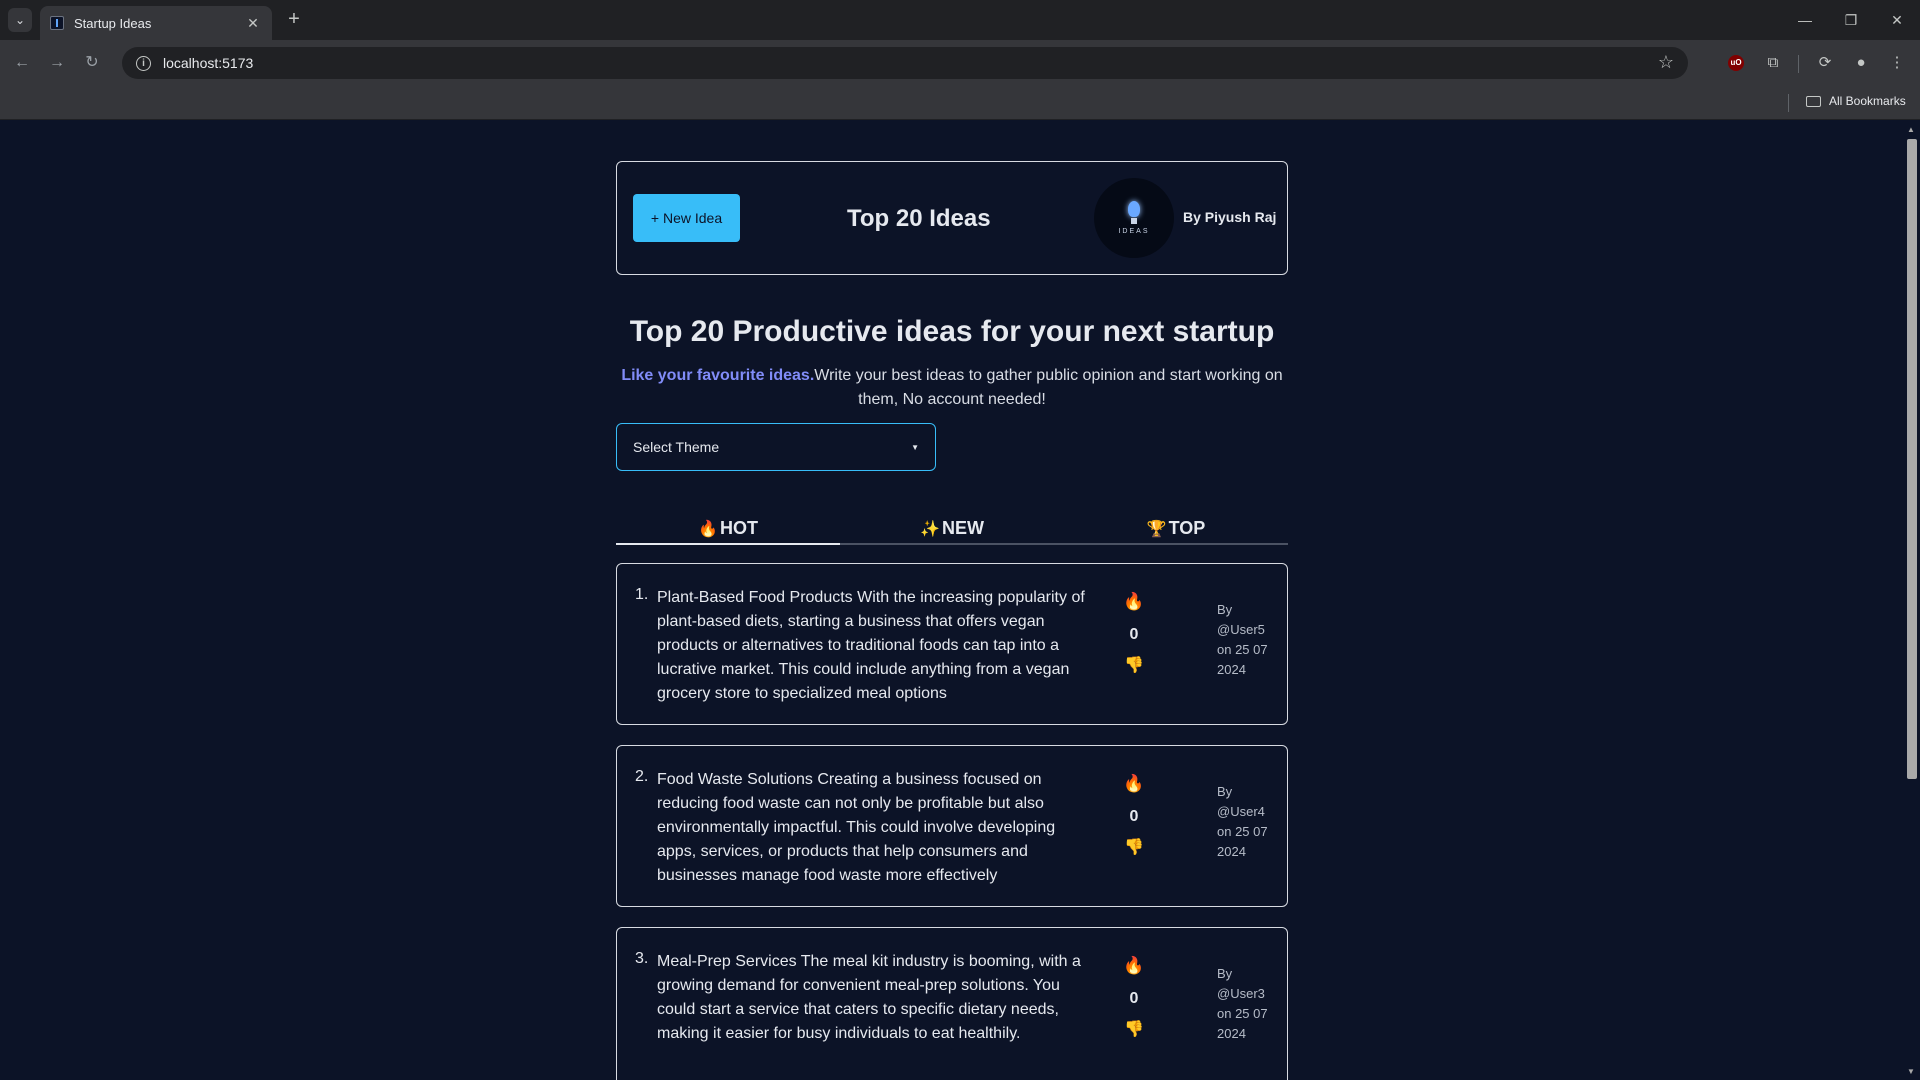 The height and width of the screenshot is (1080, 1920). Describe the element at coordinates (642, 594) in the screenshot. I see `idea-number: 1.` at that location.